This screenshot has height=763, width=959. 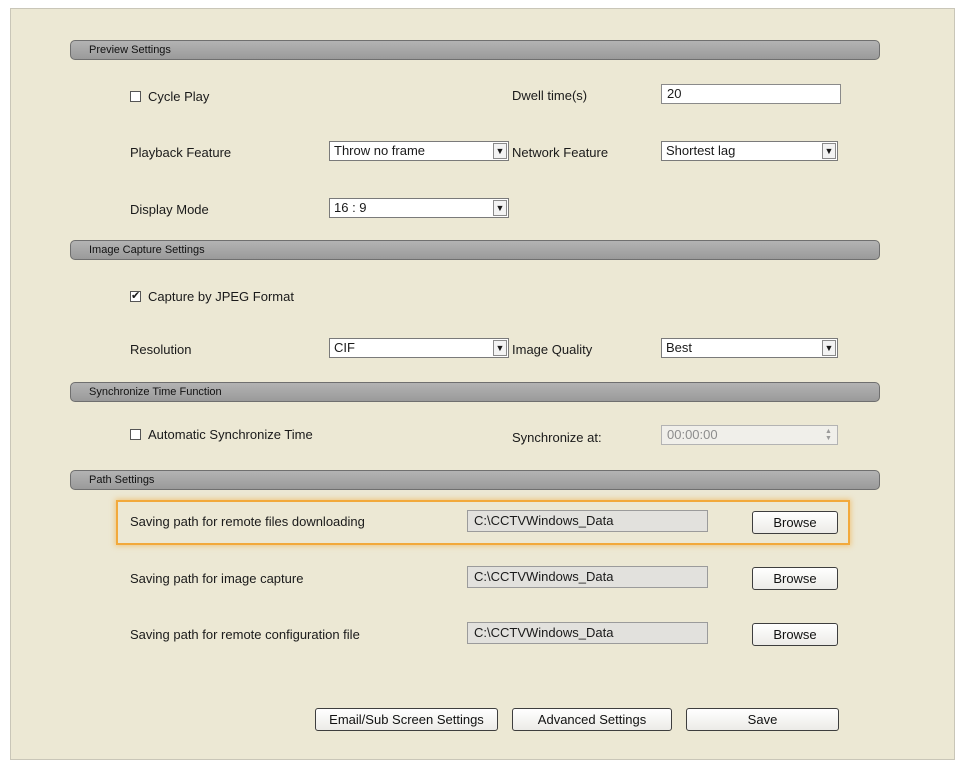 What do you see at coordinates (419, 208) in the screenshot?
I see `display-mode-select: 16 : 9 ▼` at bounding box center [419, 208].